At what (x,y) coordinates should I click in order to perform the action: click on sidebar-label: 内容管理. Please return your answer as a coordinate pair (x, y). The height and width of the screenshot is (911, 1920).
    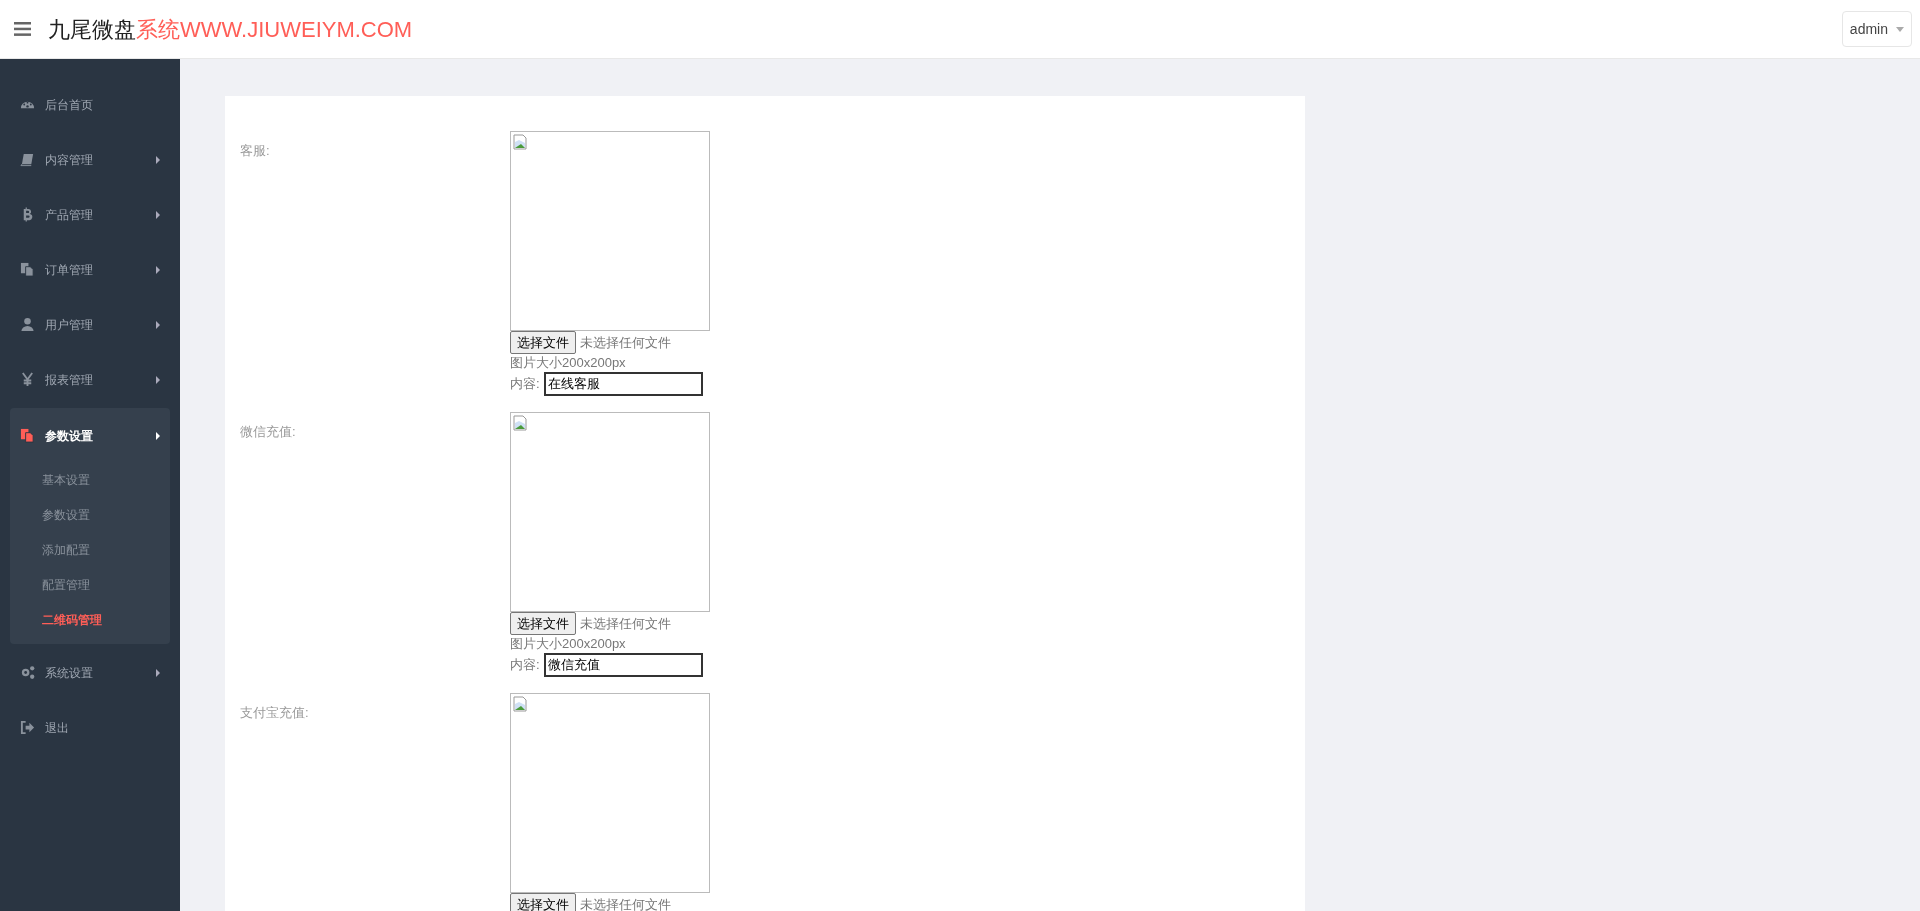
    Looking at the image, I should click on (69, 160).